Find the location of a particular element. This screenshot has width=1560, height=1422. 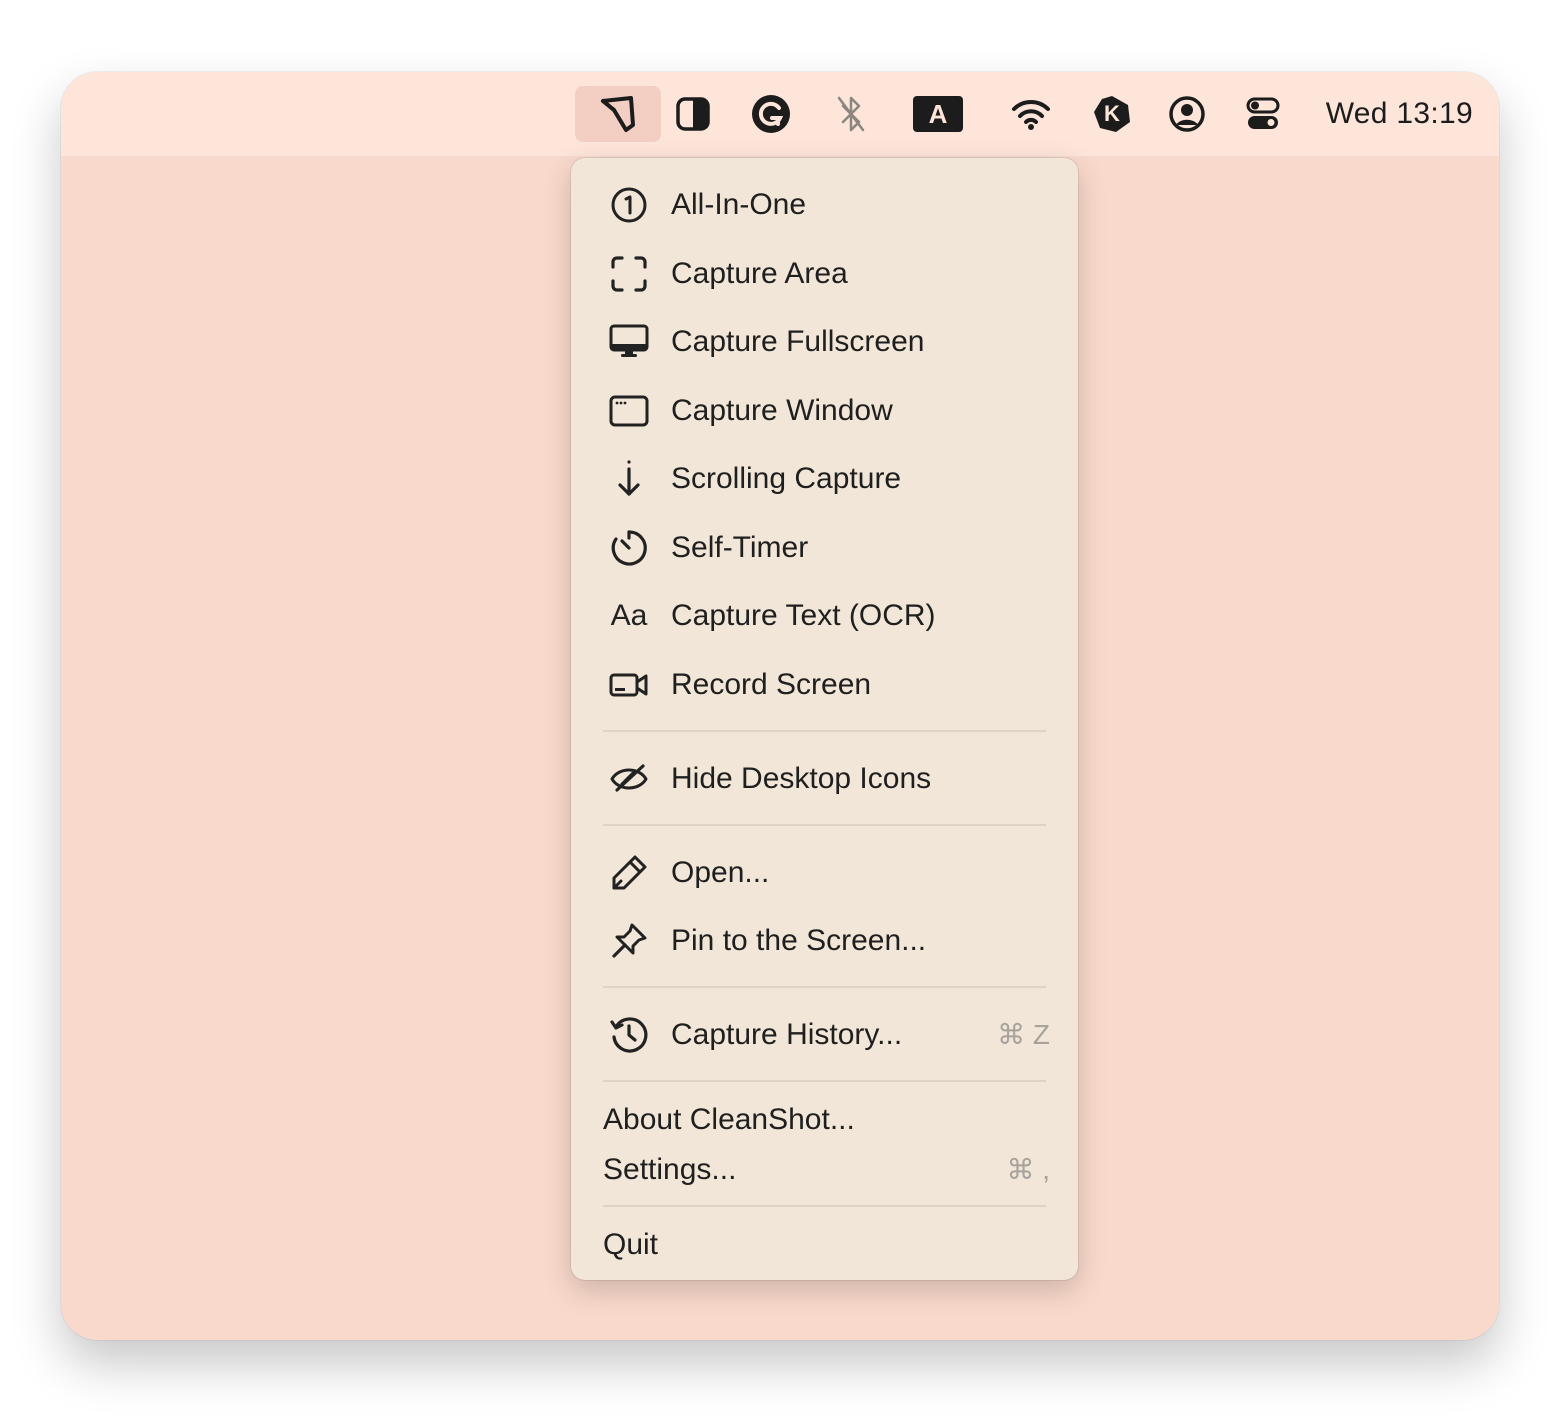

pin-icon is located at coordinates (629, 941).